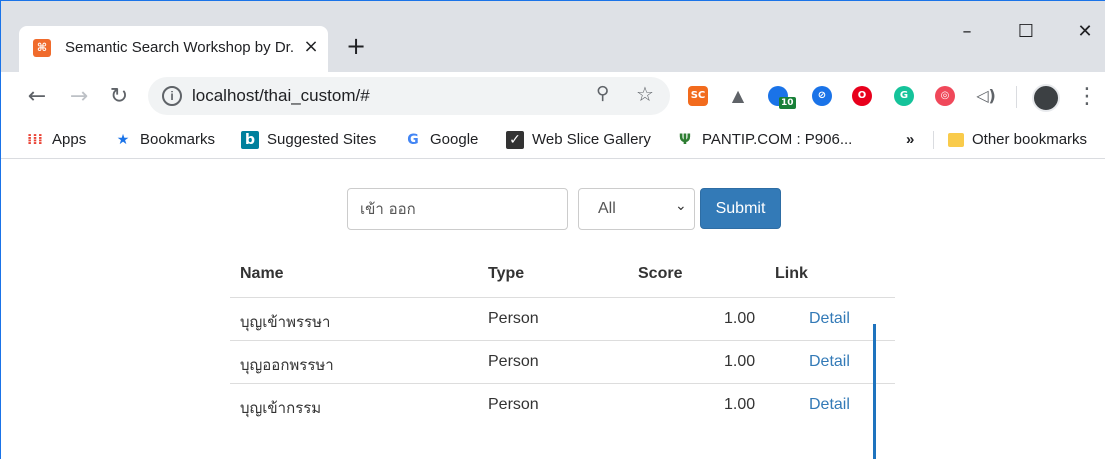 The height and width of the screenshot is (459, 1105). What do you see at coordinates (660, 273) in the screenshot?
I see `column-header-score: Score` at bounding box center [660, 273].